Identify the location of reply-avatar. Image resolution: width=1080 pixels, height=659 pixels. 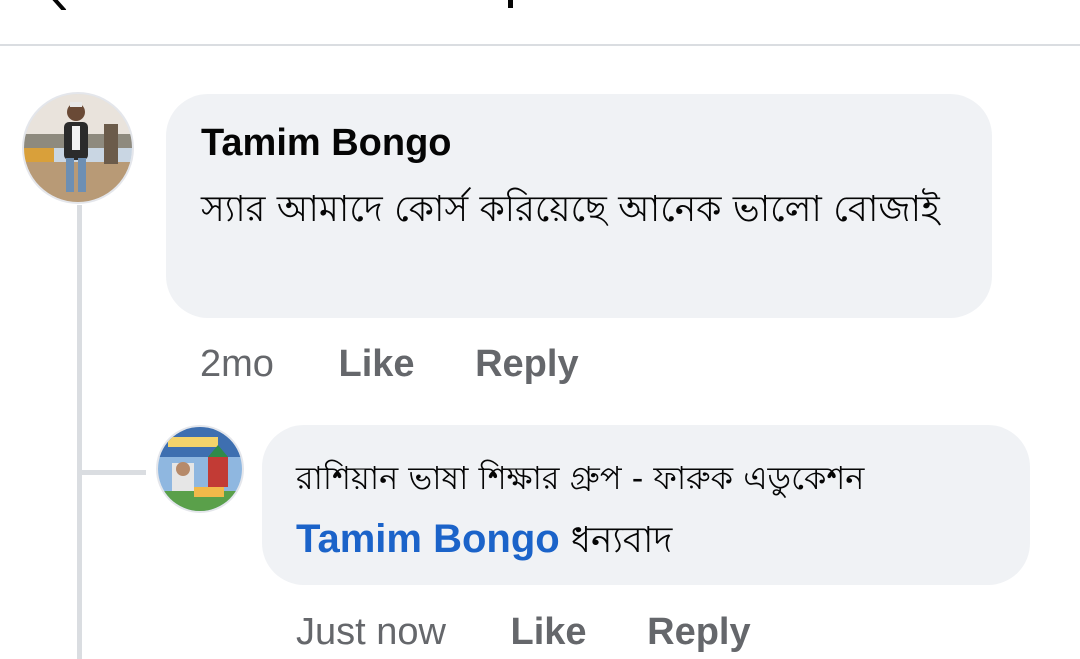
(200, 469).